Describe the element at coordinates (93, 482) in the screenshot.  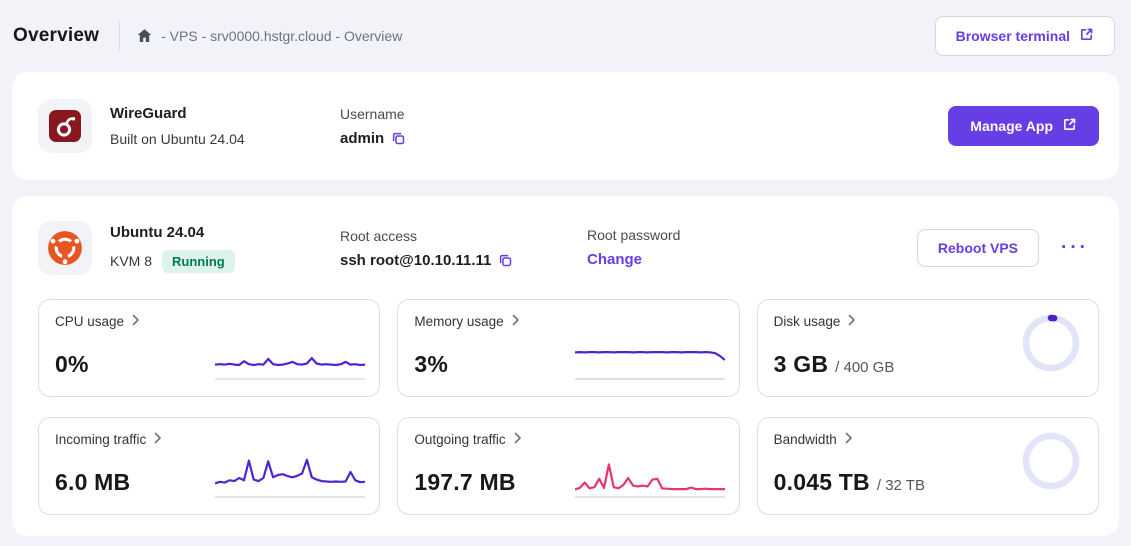
I see `tile-value: 6.0 MB` at that location.